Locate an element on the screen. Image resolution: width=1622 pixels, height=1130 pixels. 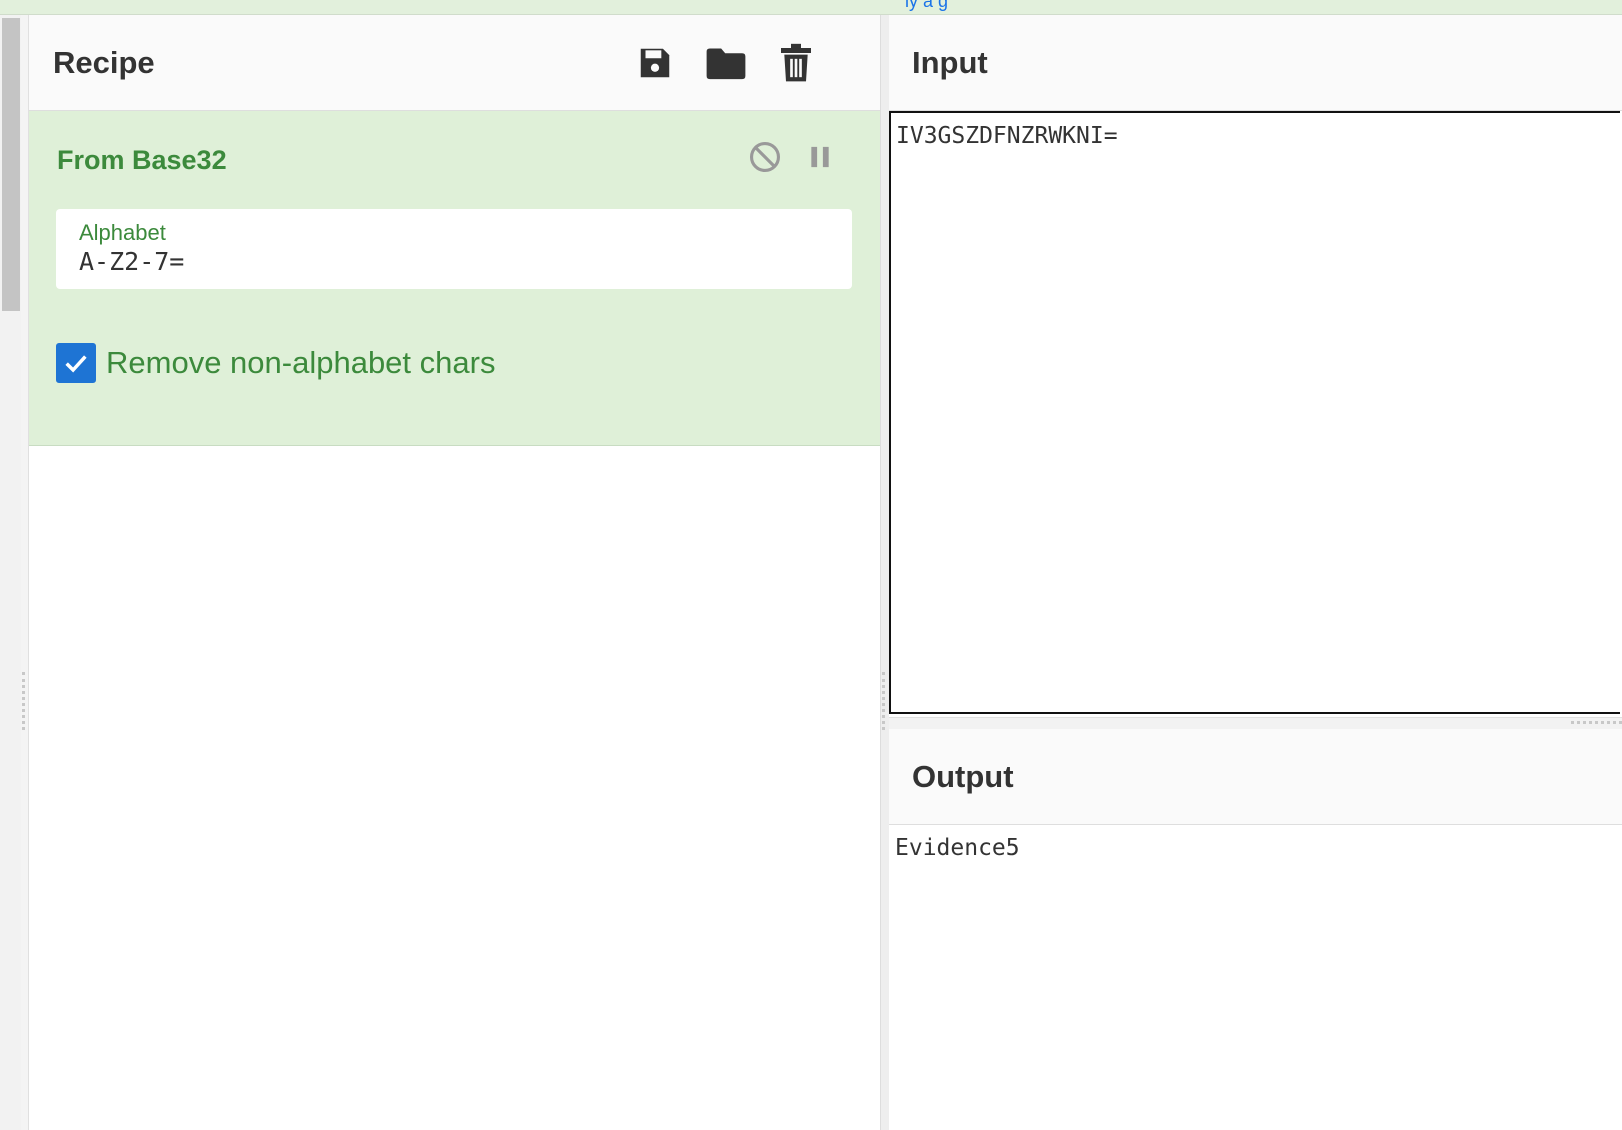
save-recipe-button is located at coordinates (655, 63).